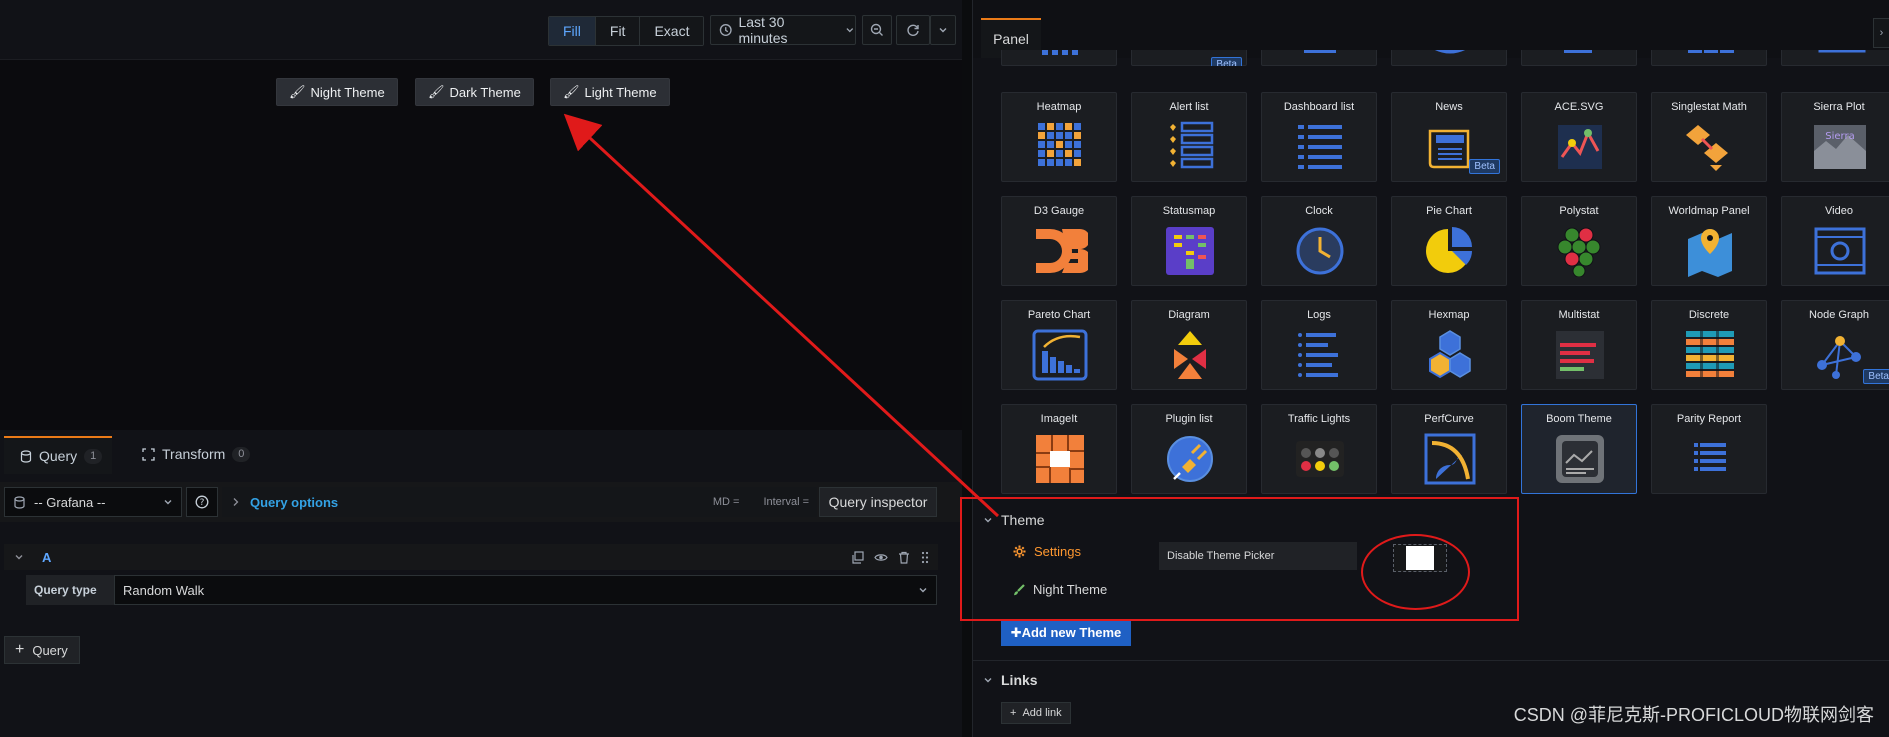  What do you see at coordinates (618, 31) in the screenshot?
I see `fit-button: Fit` at bounding box center [618, 31].